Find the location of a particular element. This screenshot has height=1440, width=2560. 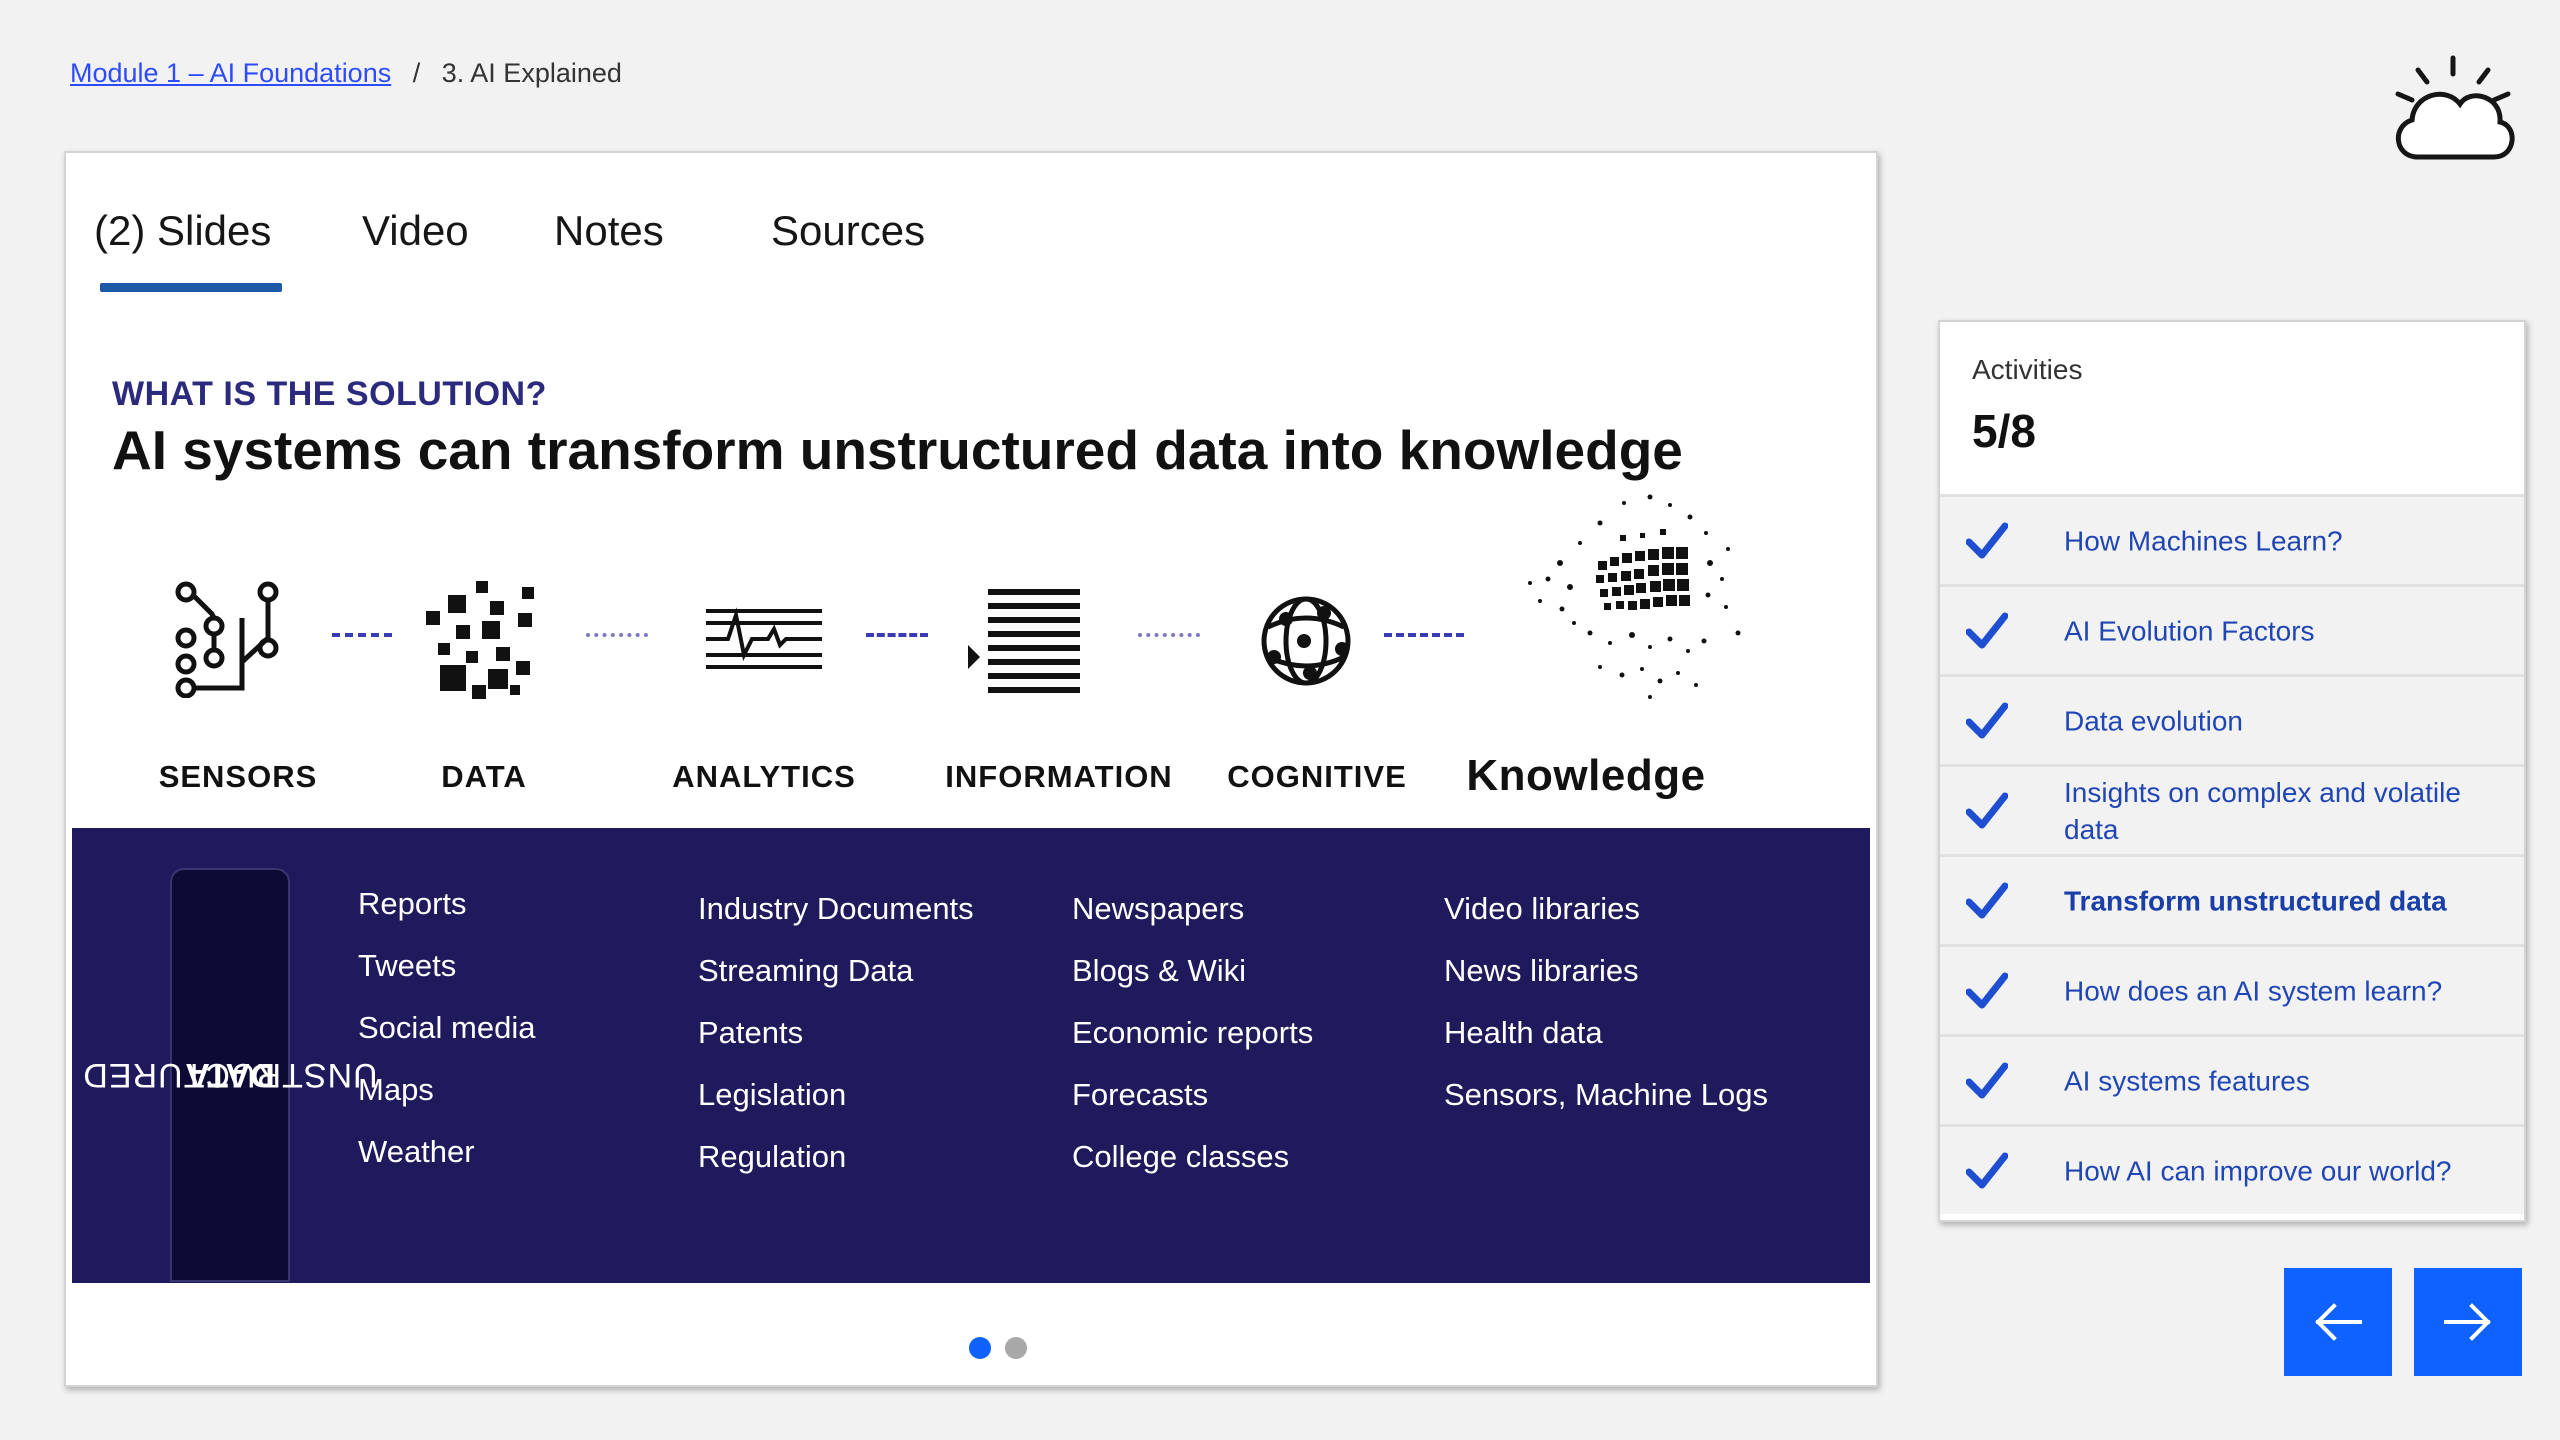

unstructured-data-label-box: UNSTRUCTURED DATA is located at coordinates (230, 1075).